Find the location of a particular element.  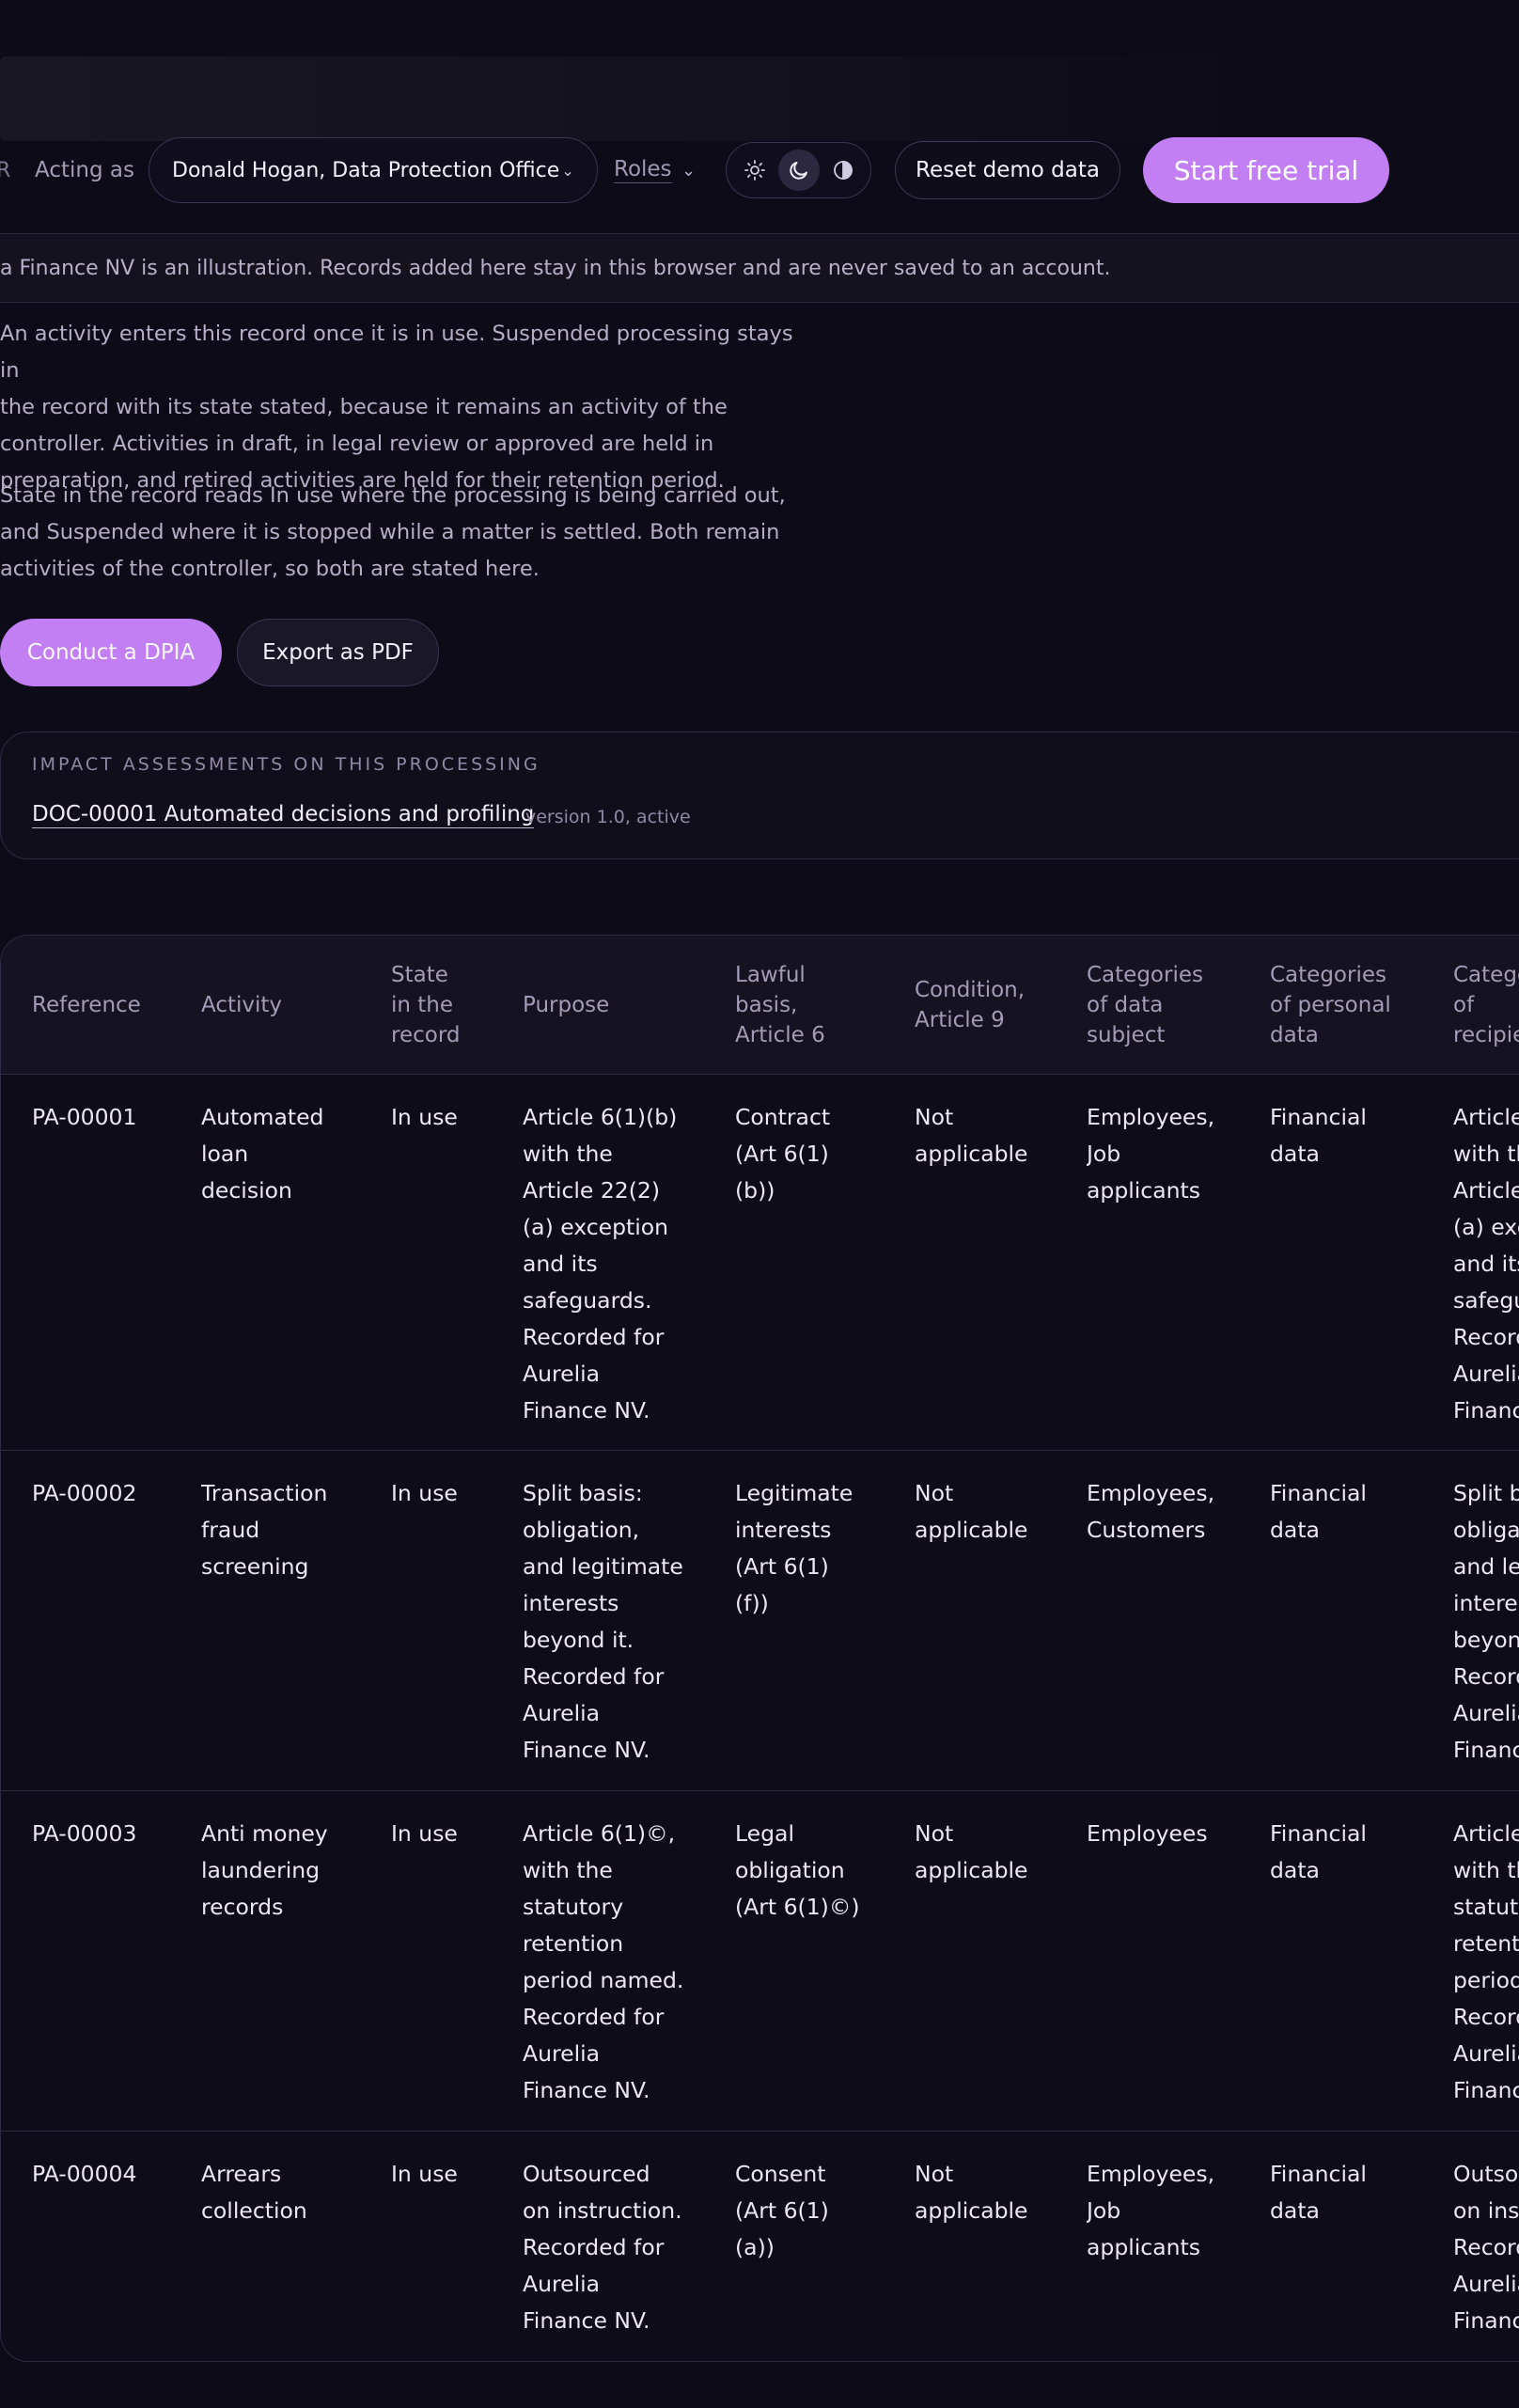

theme-dark-button is located at coordinates (798, 170).